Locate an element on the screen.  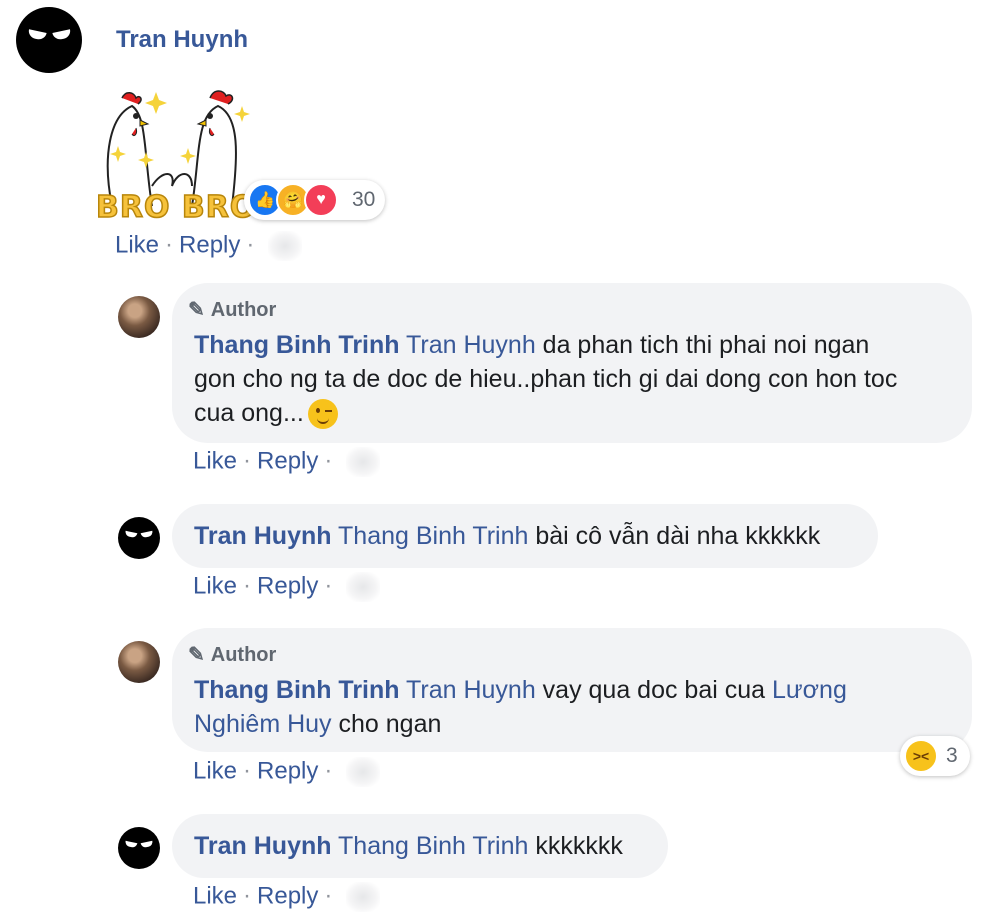
reply-text-line: vay qua doc bai cua is located at coordinates (654, 690).